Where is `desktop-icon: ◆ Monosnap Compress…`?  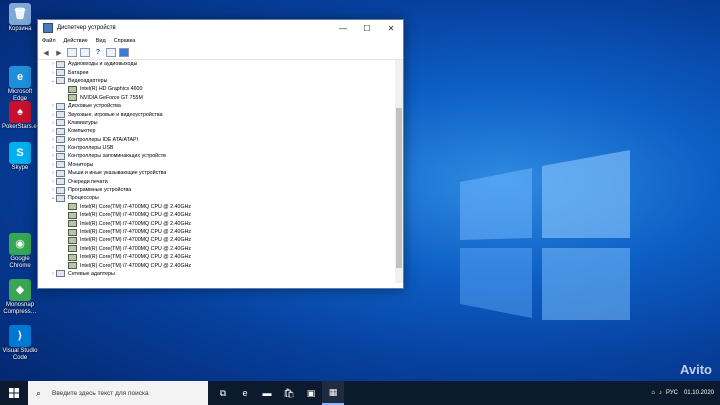
desktop-icon: ◆ Monosnap Compress… is located at coordinates (20, 297).